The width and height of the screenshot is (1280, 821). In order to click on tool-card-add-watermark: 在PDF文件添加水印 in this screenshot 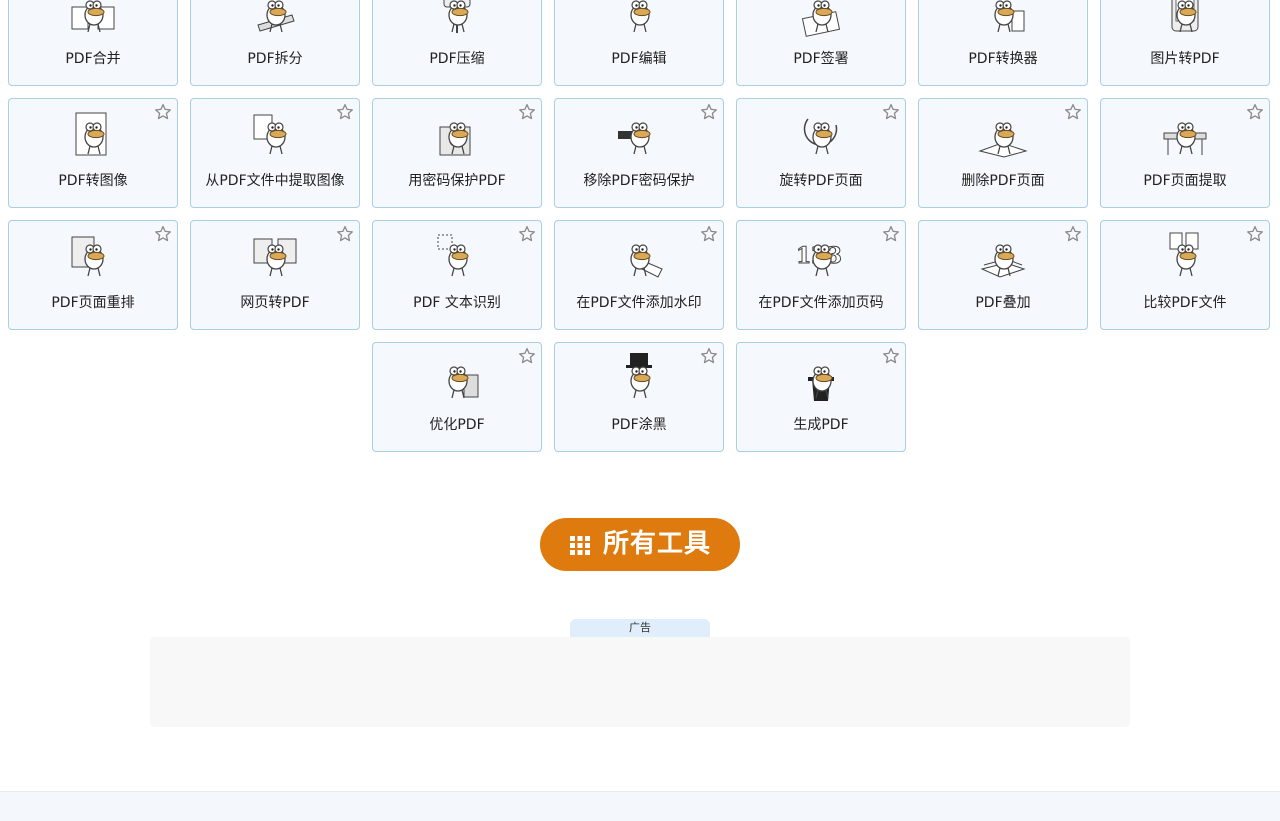, I will do `click(639, 275)`.